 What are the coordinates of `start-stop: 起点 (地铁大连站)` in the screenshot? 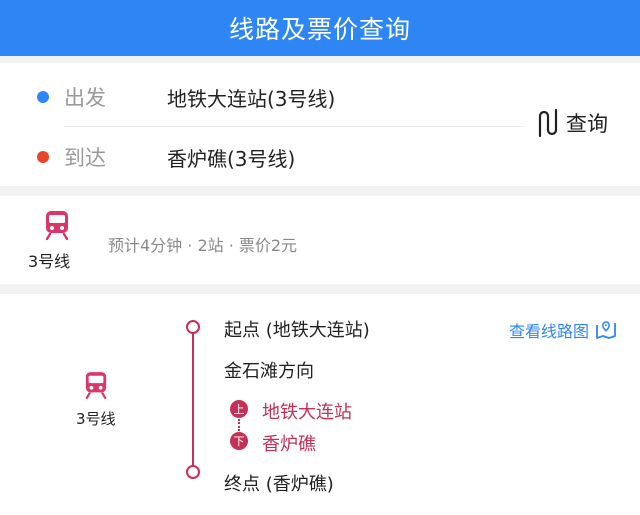 It's located at (297, 330).